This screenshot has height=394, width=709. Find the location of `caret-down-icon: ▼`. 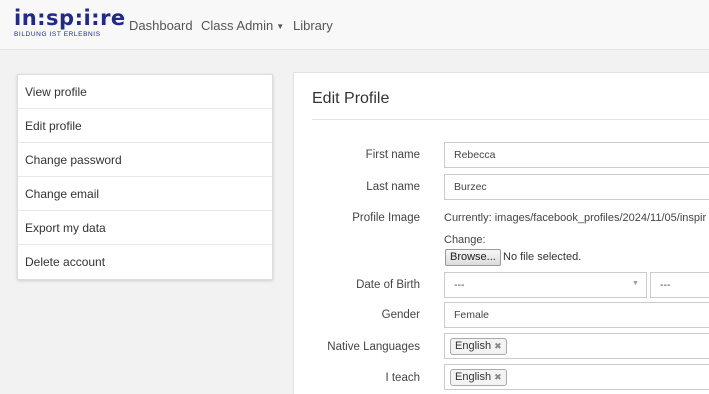

caret-down-icon: ▼ is located at coordinates (280, 27).